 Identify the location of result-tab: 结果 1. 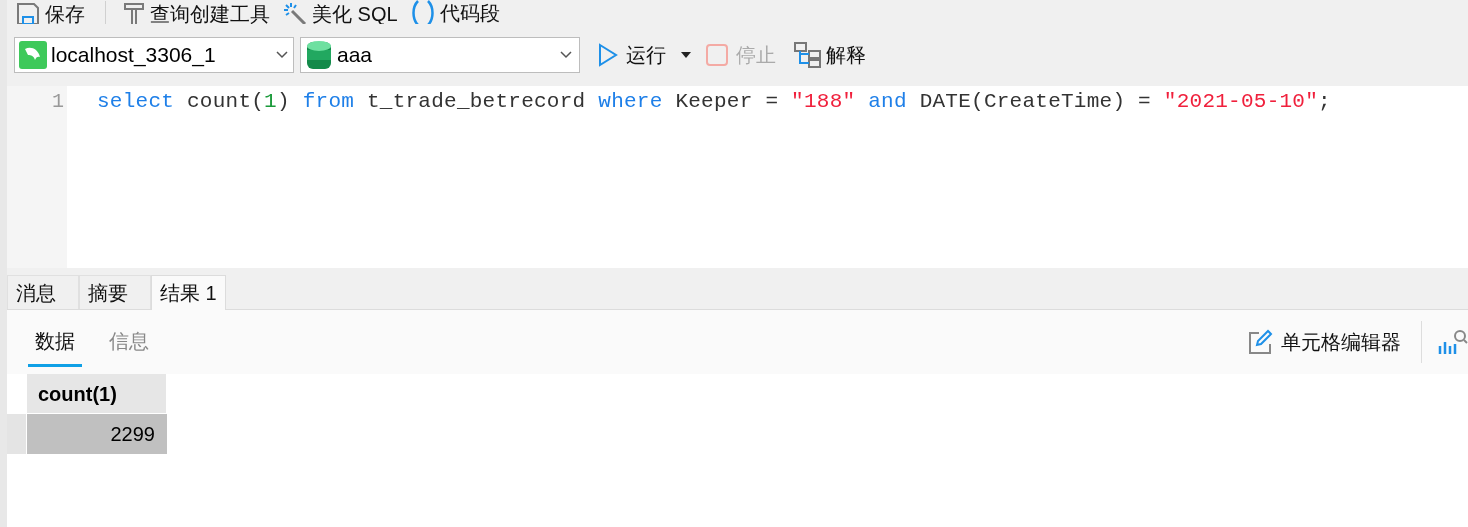
(188, 292).